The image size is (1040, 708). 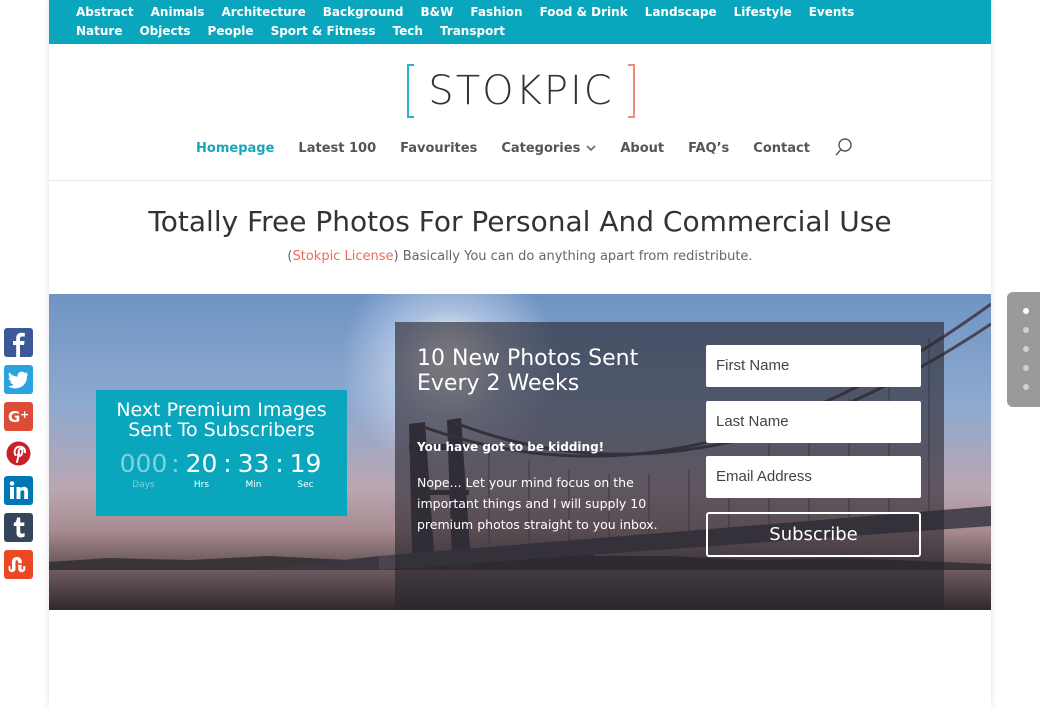 I want to click on chevron-down-icon, so click(x=591, y=148).